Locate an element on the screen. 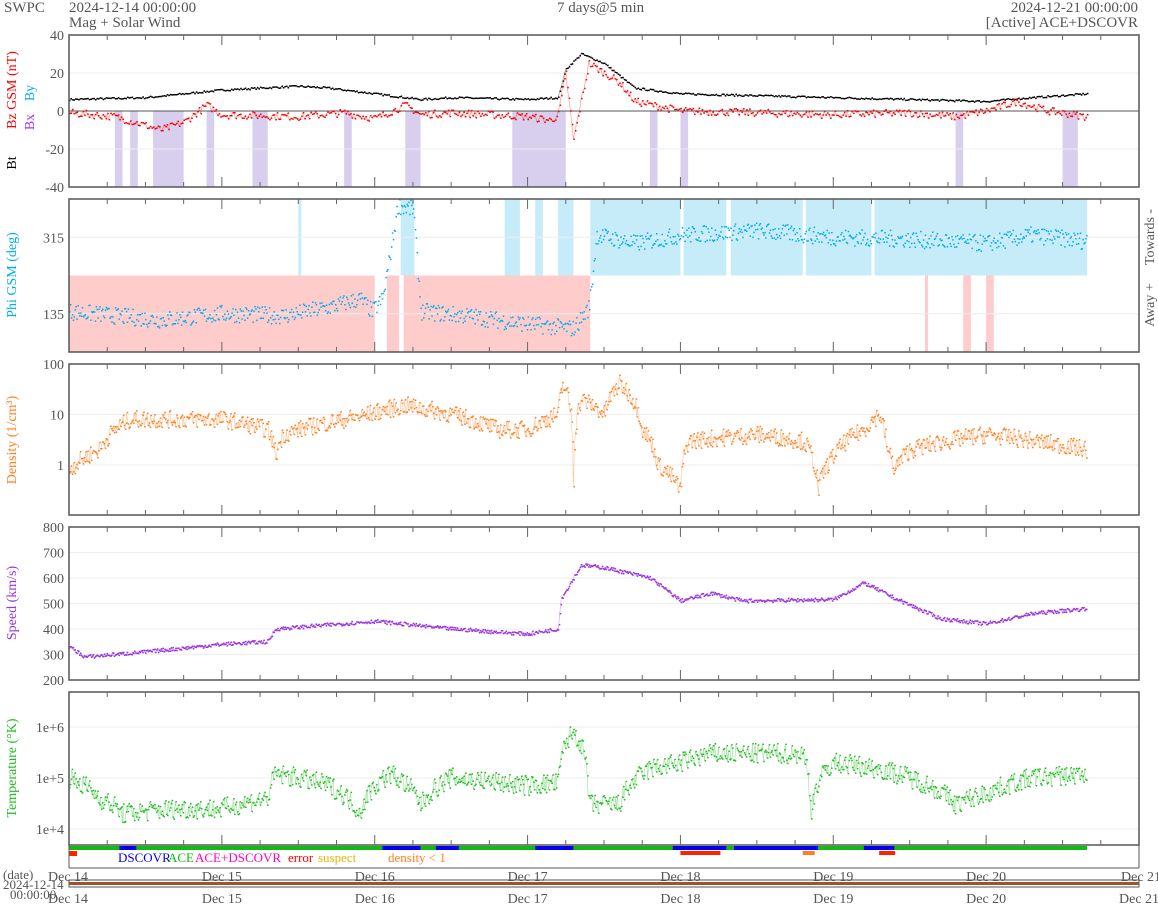 The height and width of the screenshot is (905, 1158). y-tick-label: 0 is located at coordinates (60, 112).